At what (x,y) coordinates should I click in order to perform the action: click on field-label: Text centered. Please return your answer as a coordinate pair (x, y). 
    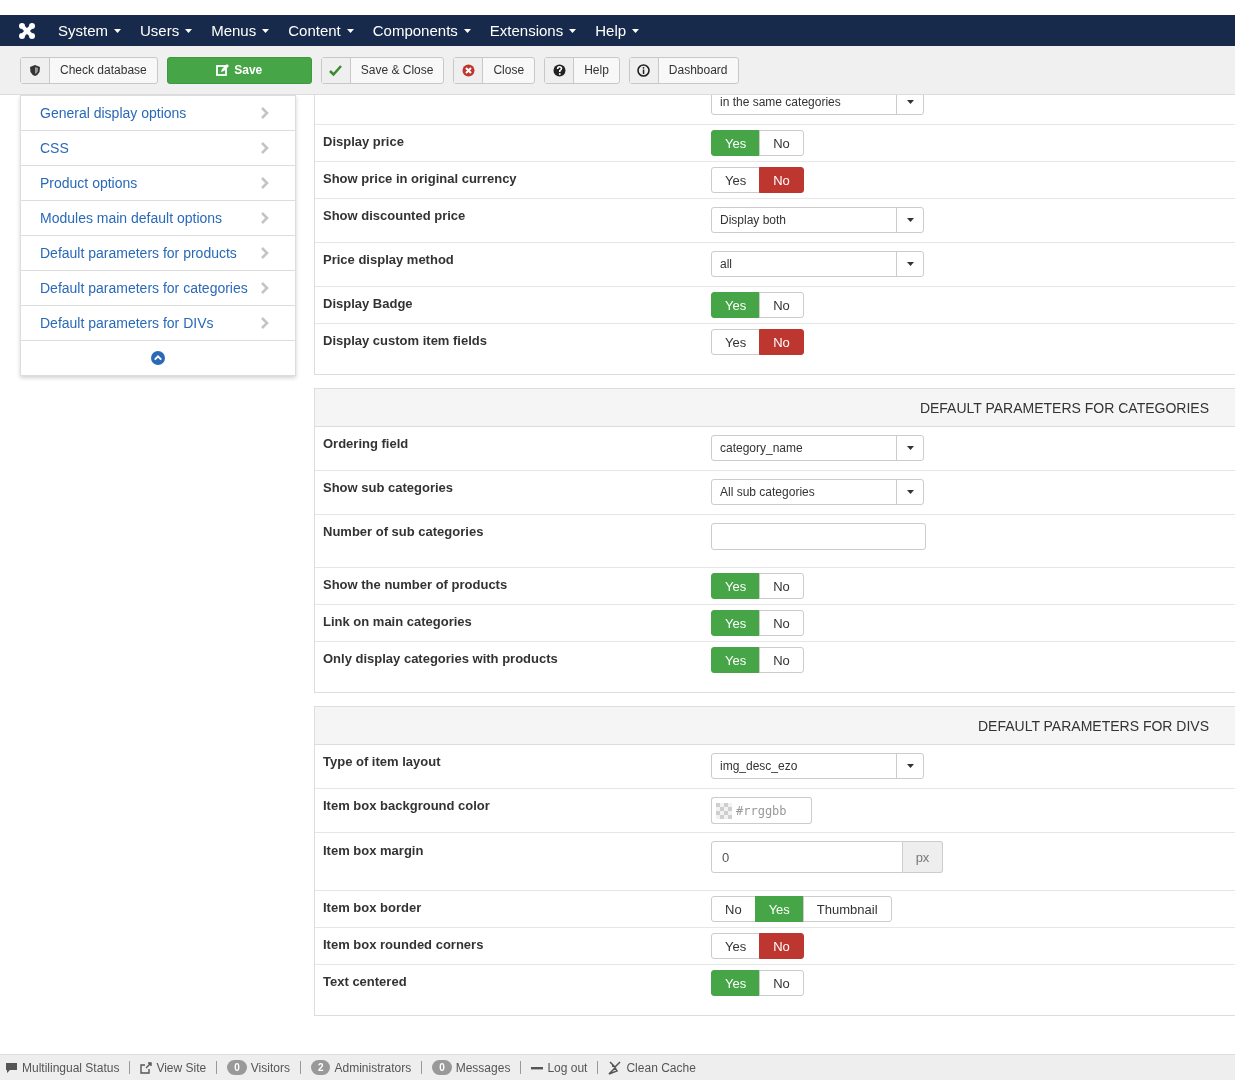
    Looking at the image, I should click on (365, 981).